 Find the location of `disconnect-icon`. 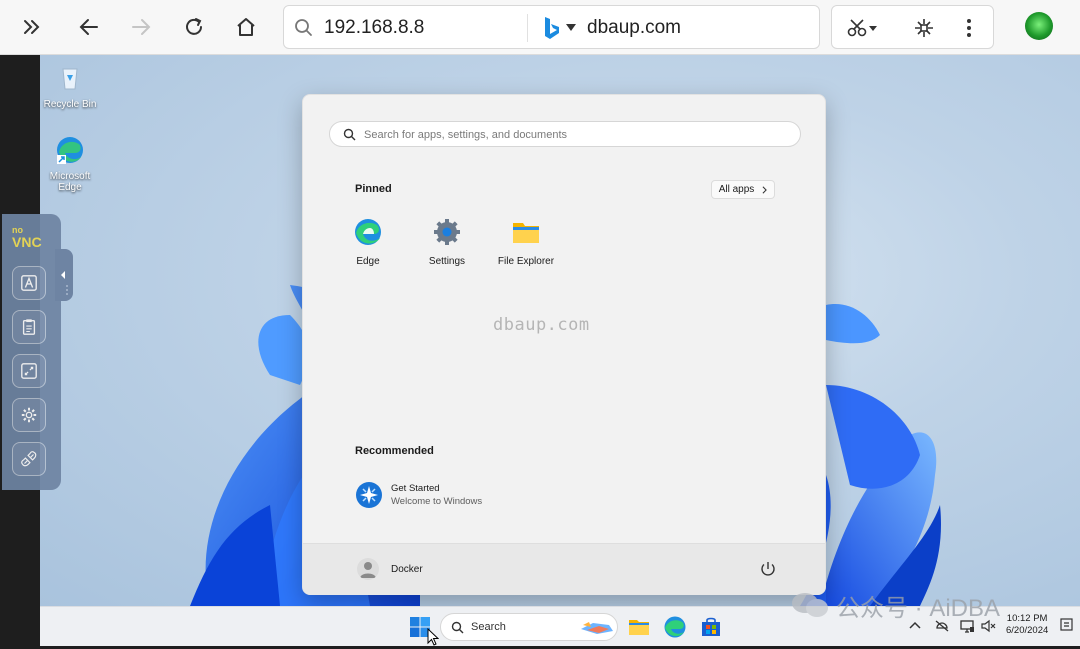

disconnect-icon is located at coordinates (29, 459).